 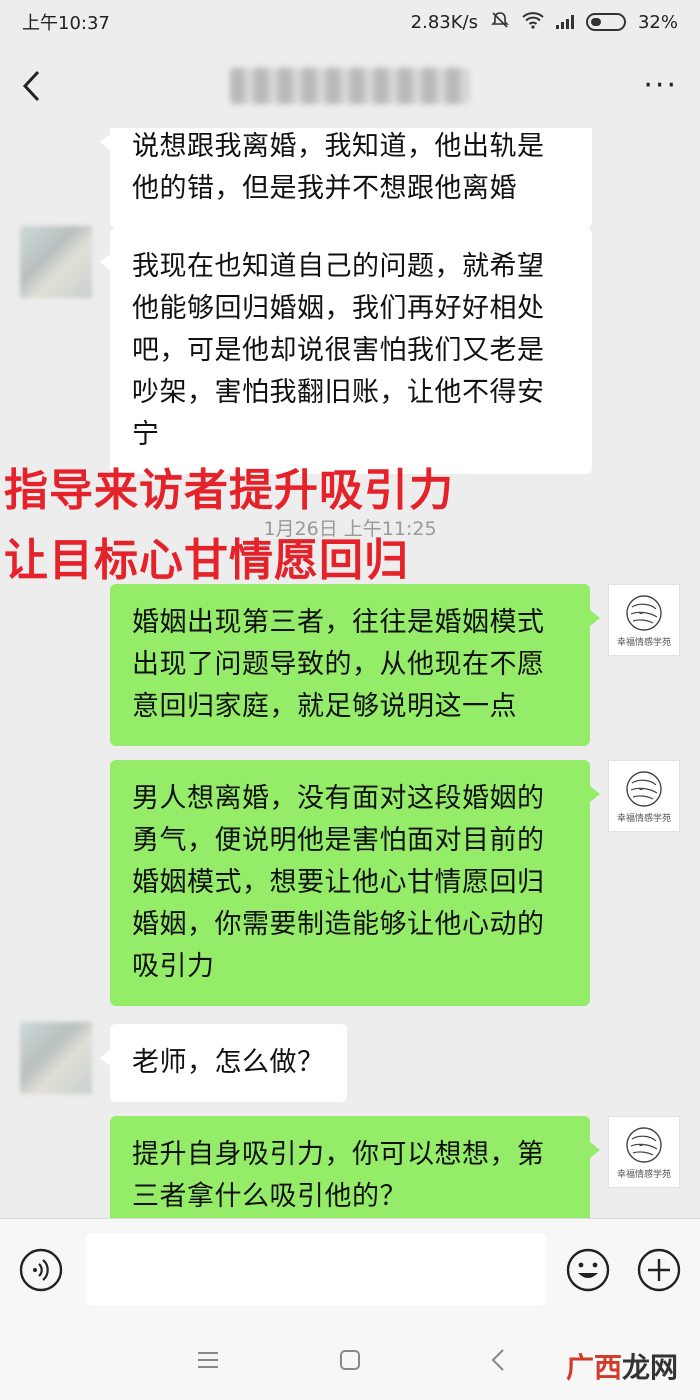 I want to click on watermark-part-1: 广西, so click(x=594, y=1367).